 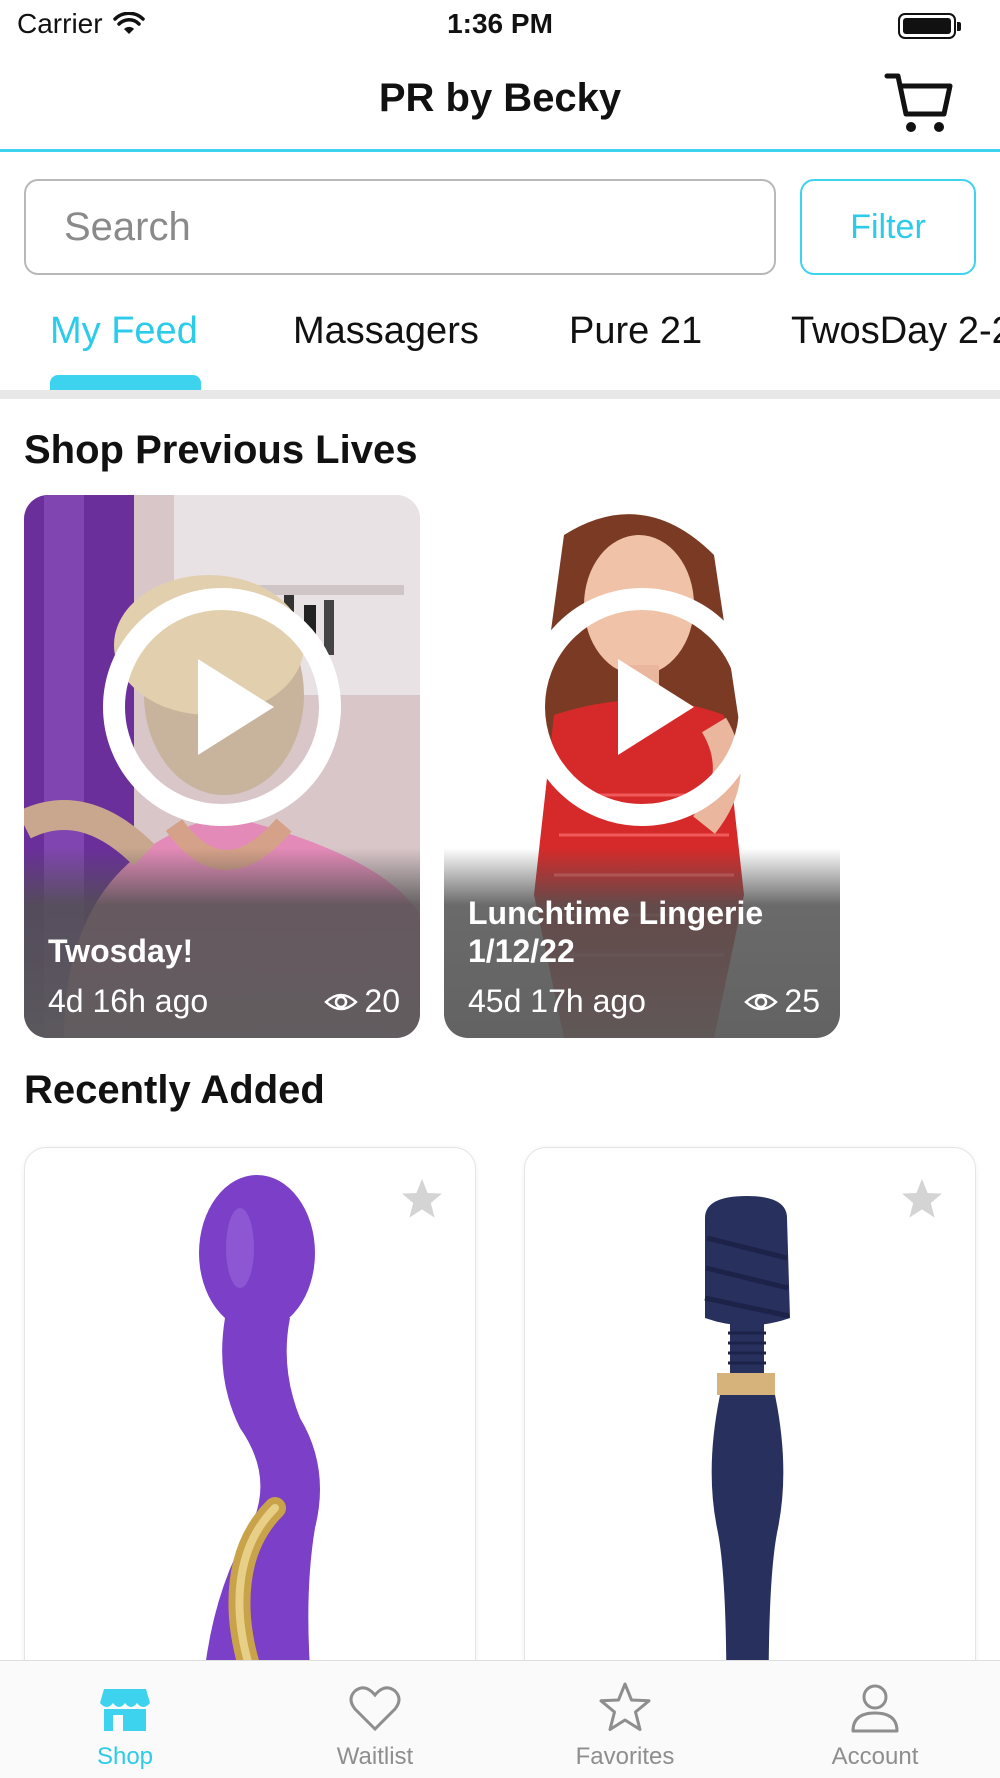 I want to click on filter-button: Filter, so click(x=888, y=227).